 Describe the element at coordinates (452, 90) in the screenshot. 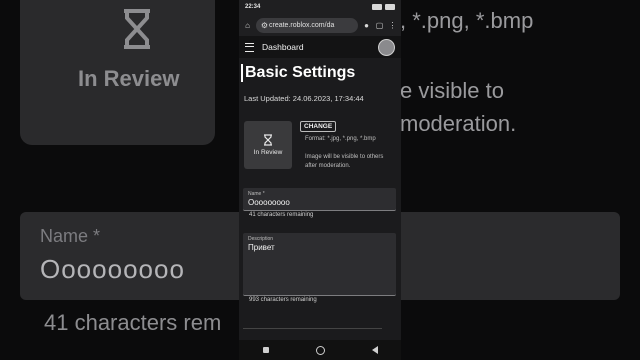

I see `bg-visible-text-1: e visible to` at that location.